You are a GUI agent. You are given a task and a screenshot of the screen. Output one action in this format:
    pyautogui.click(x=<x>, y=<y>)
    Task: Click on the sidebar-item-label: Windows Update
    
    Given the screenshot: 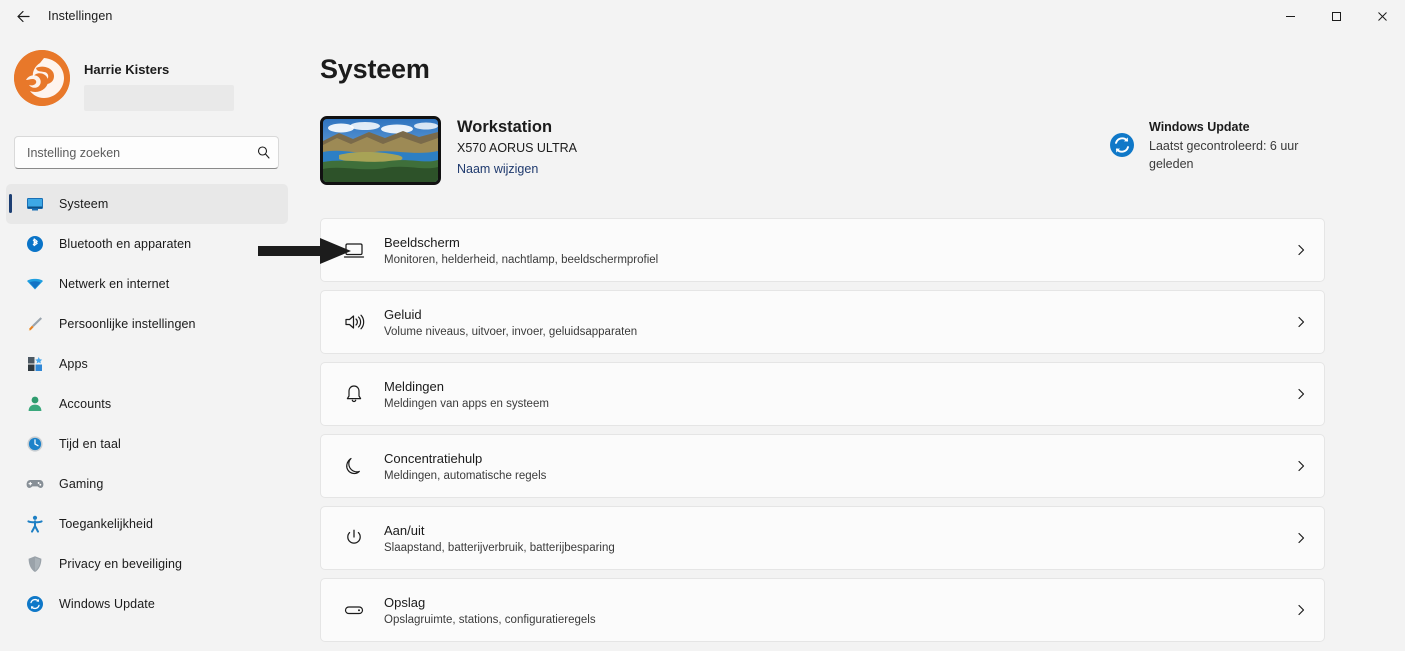 What is the action you would take?
    pyautogui.click(x=107, y=604)
    